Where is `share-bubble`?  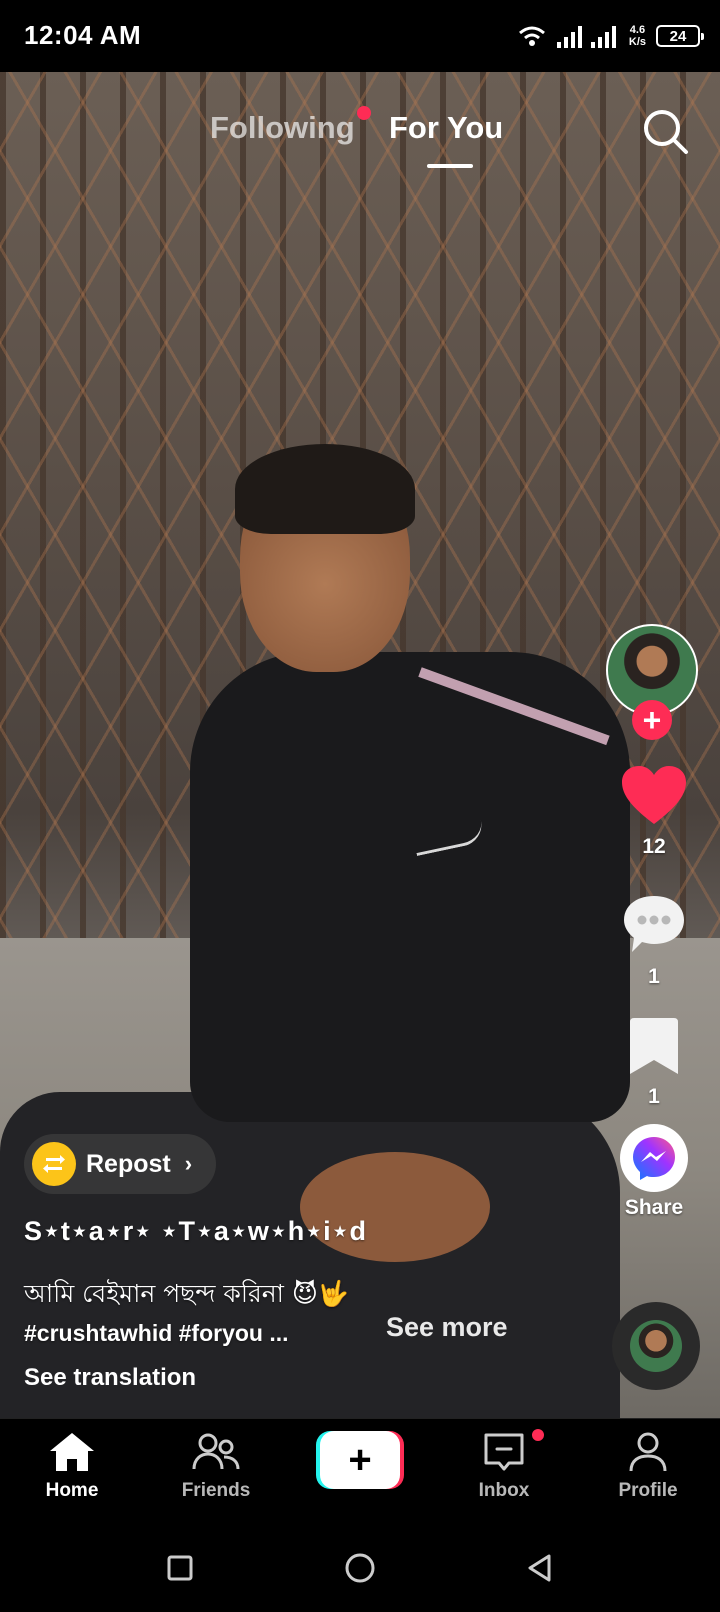
share-bubble is located at coordinates (654, 1158).